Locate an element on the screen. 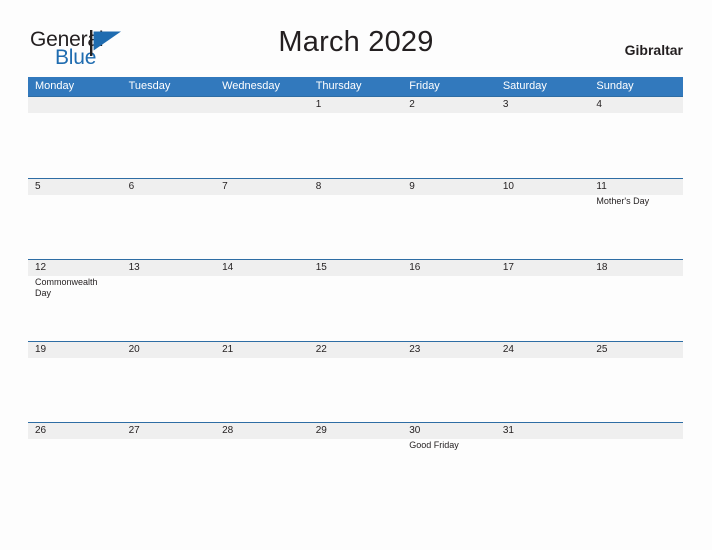 This screenshot has height=550, width=712. day-cell: 20 is located at coordinates (169, 382).